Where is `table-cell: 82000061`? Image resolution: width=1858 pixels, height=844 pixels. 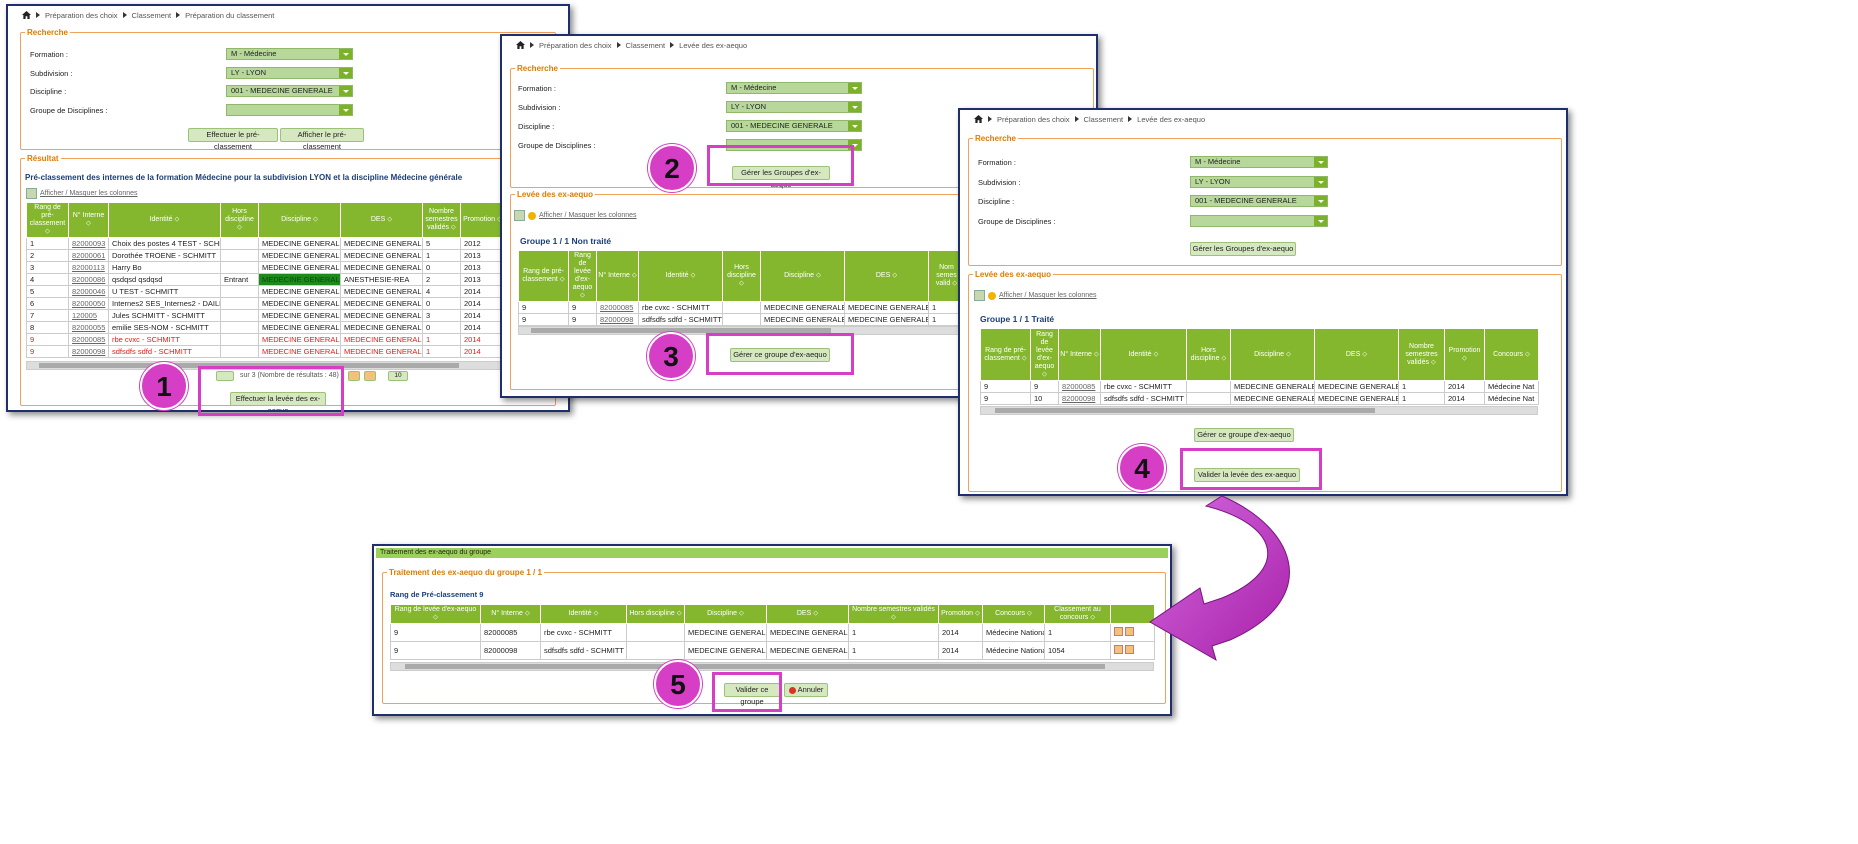 table-cell: 82000061 is located at coordinates (88, 255).